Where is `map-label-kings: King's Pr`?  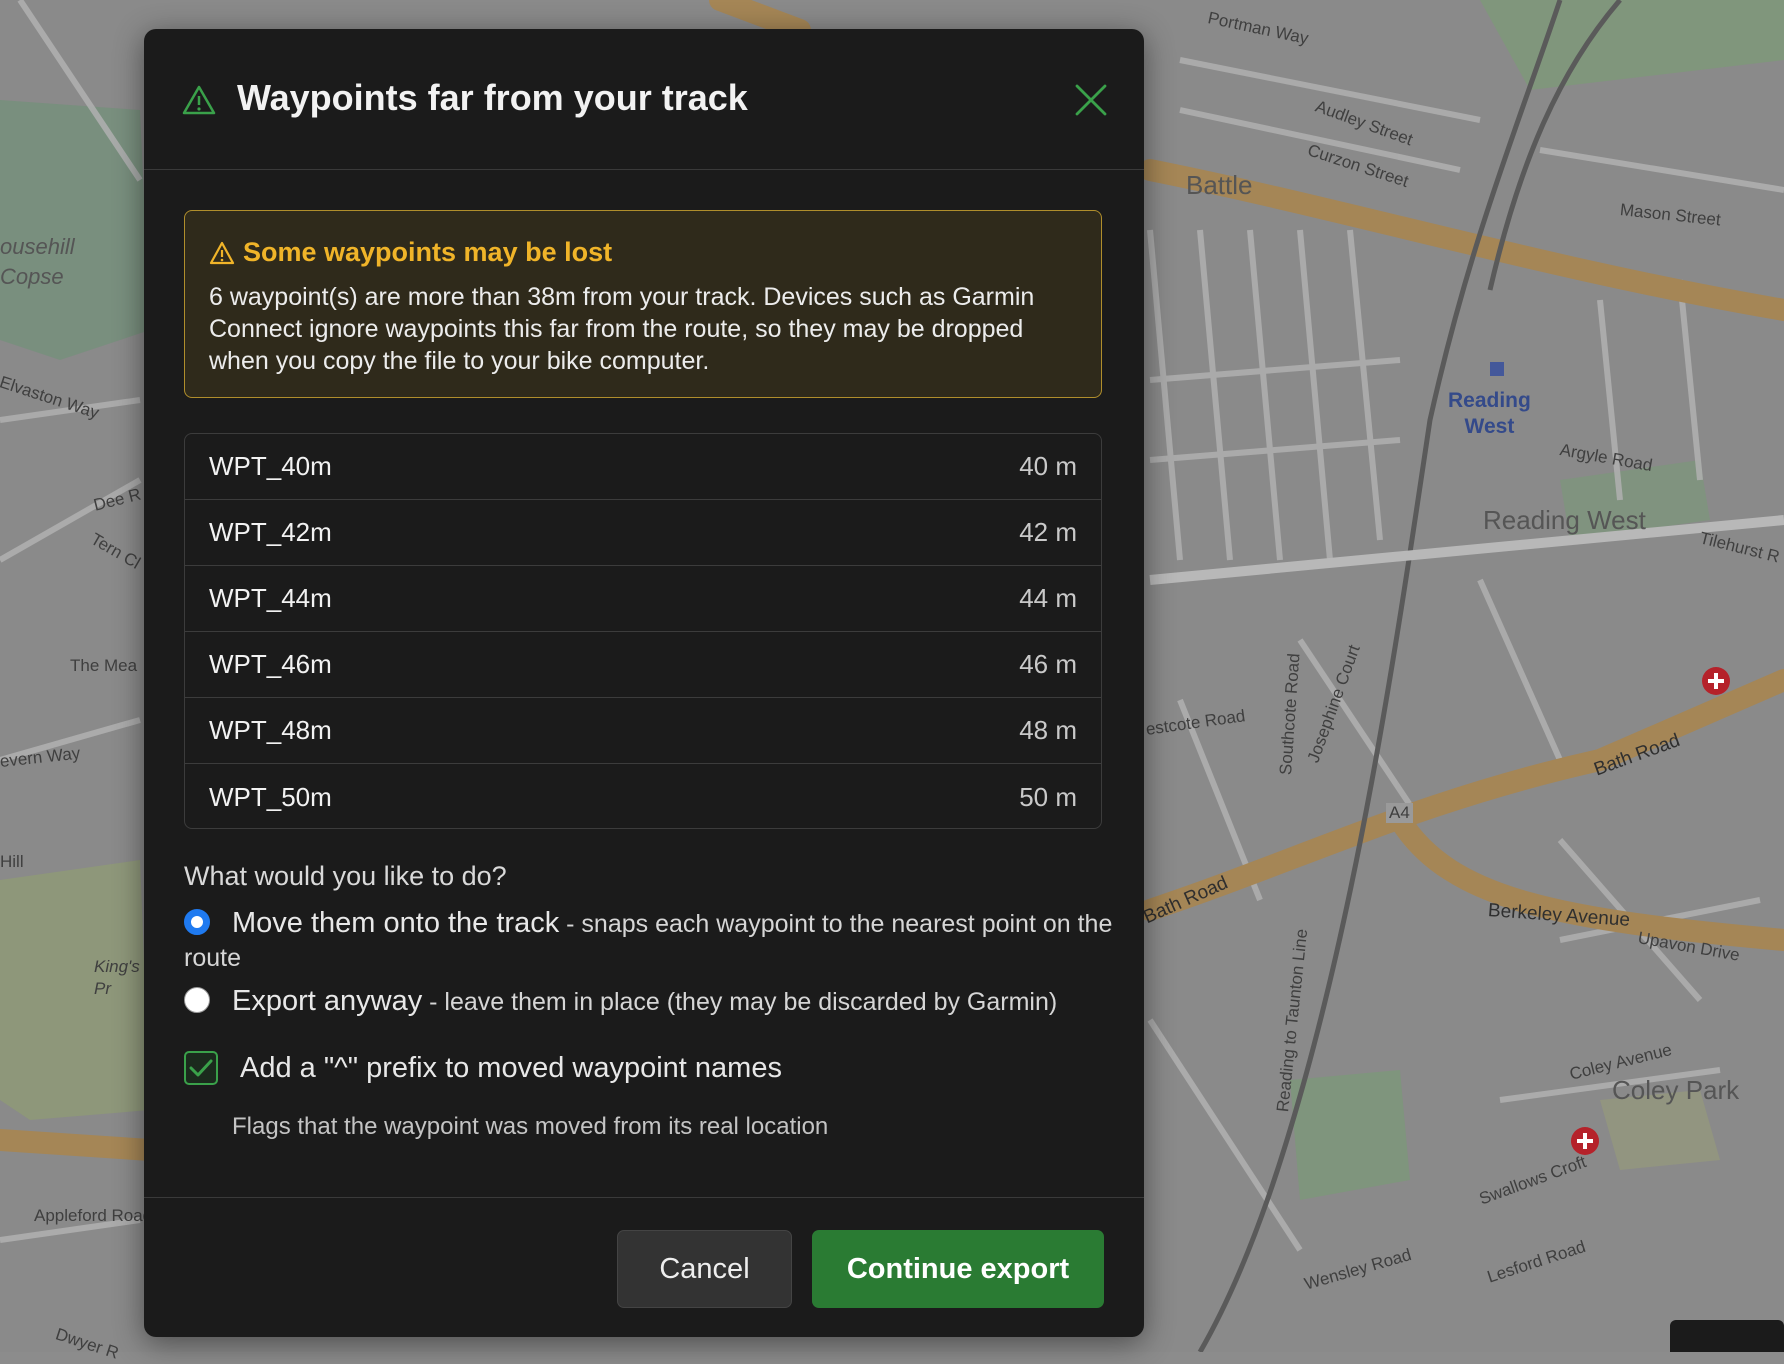
map-label-kings: King's Pr is located at coordinates (117, 977).